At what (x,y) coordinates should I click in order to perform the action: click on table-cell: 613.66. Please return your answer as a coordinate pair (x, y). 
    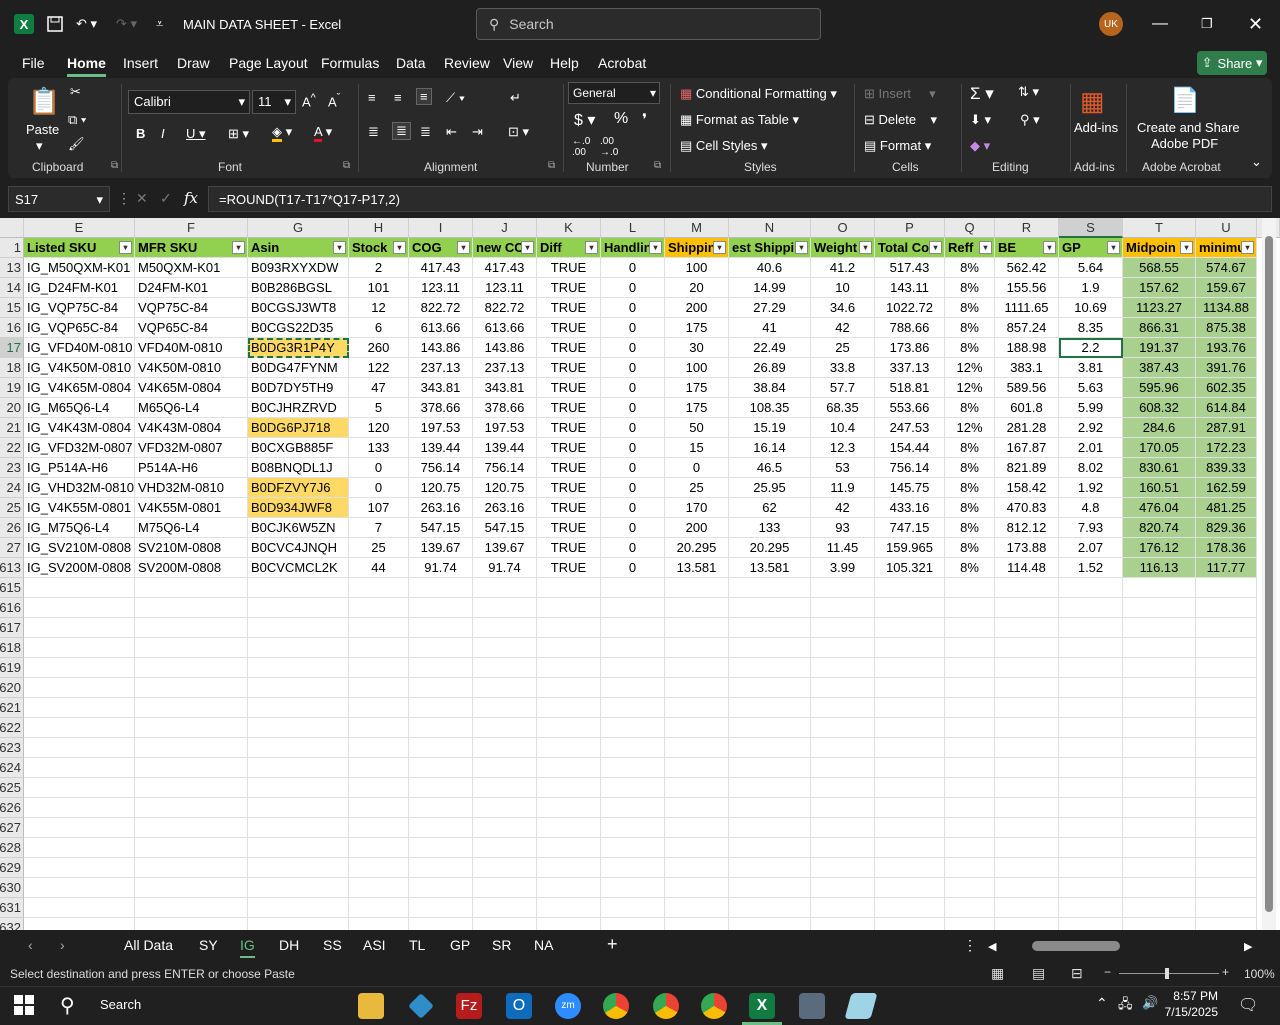
    Looking at the image, I should click on (441, 328).